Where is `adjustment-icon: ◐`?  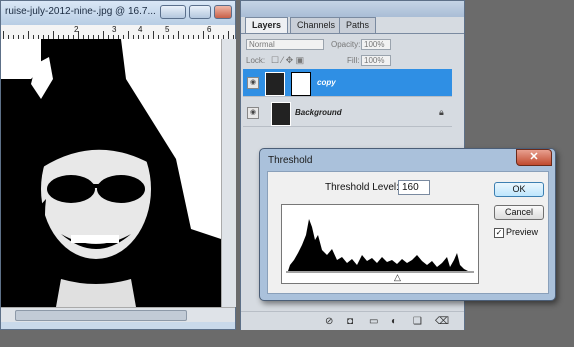 adjustment-icon: ◐ is located at coordinates (394, 321).